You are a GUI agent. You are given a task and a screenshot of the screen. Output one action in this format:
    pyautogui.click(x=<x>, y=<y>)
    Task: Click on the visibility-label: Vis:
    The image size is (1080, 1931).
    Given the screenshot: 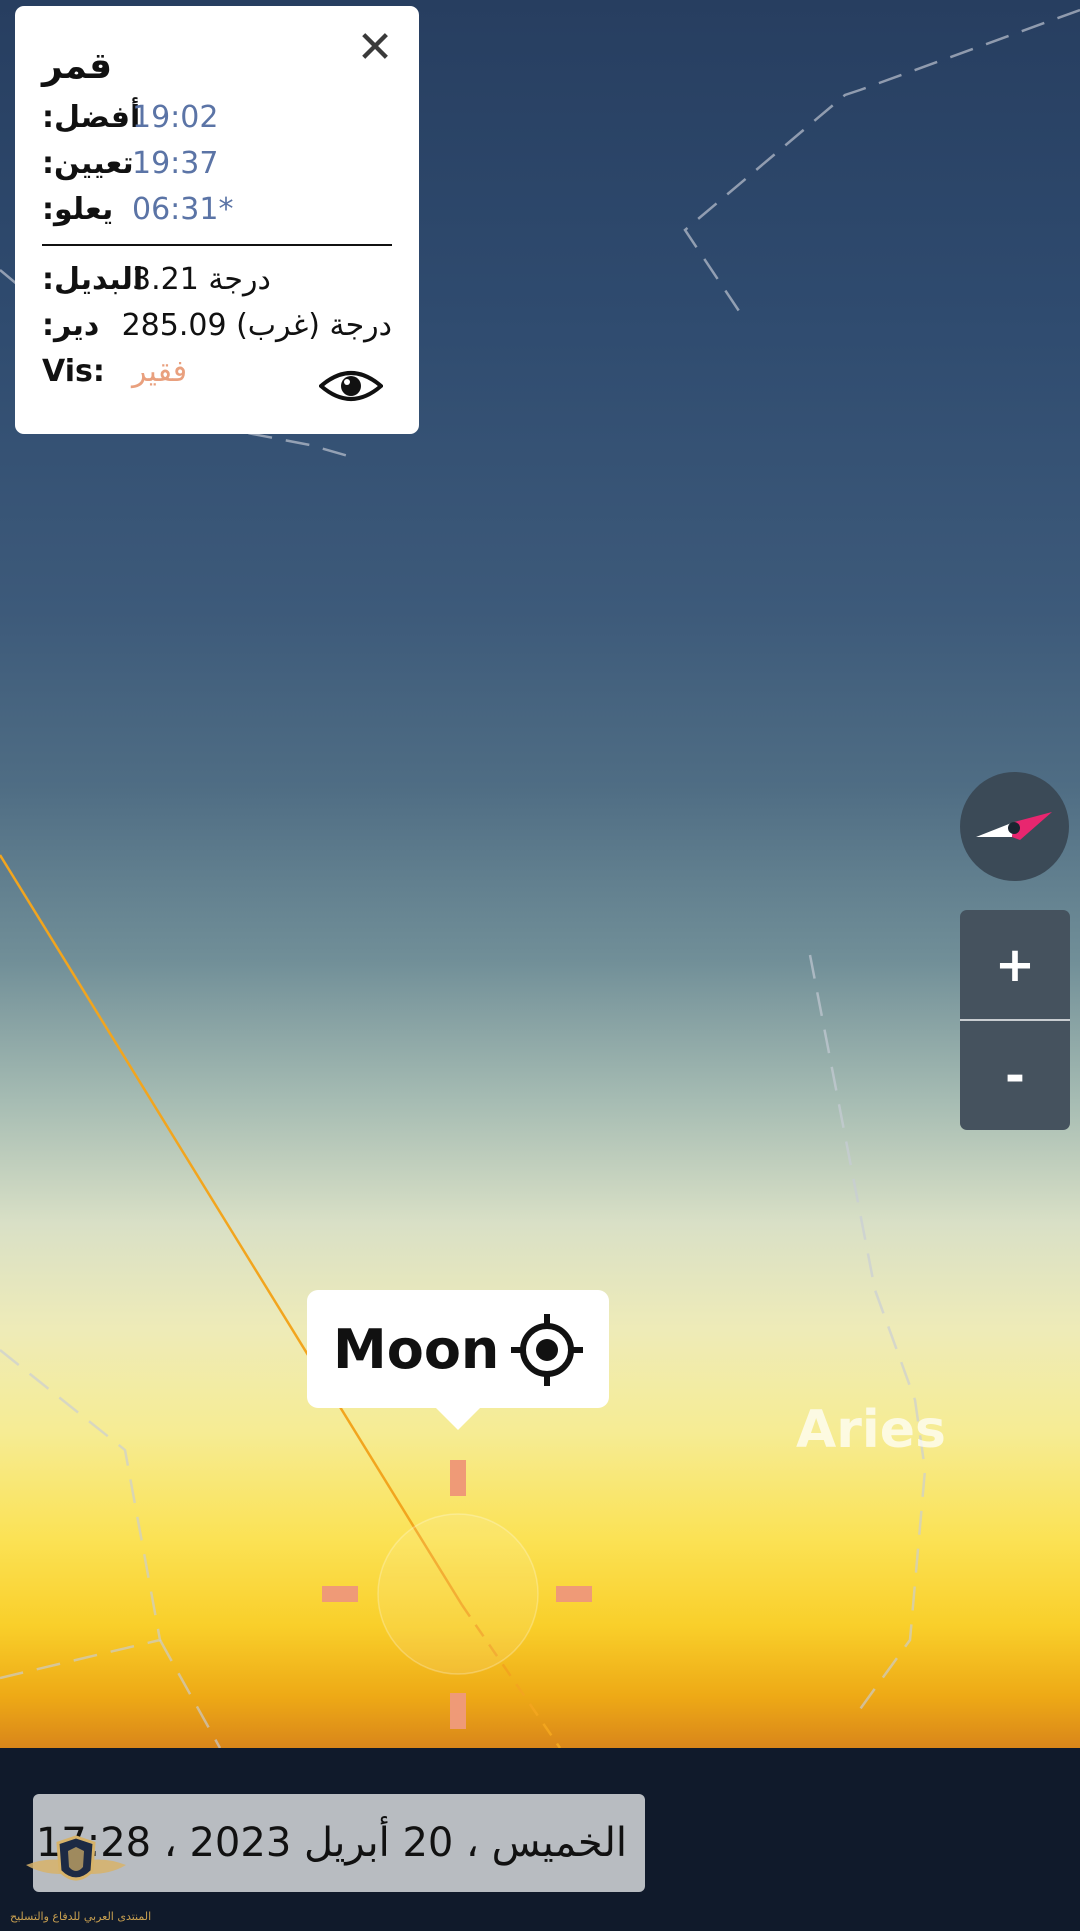 What is the action you would take?
    pyautogui.click(x=73, y=371)
    